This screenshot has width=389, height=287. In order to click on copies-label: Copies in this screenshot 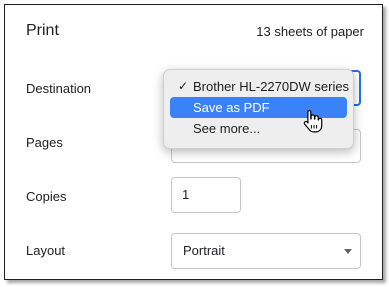, I will do `click(46, 196)`.